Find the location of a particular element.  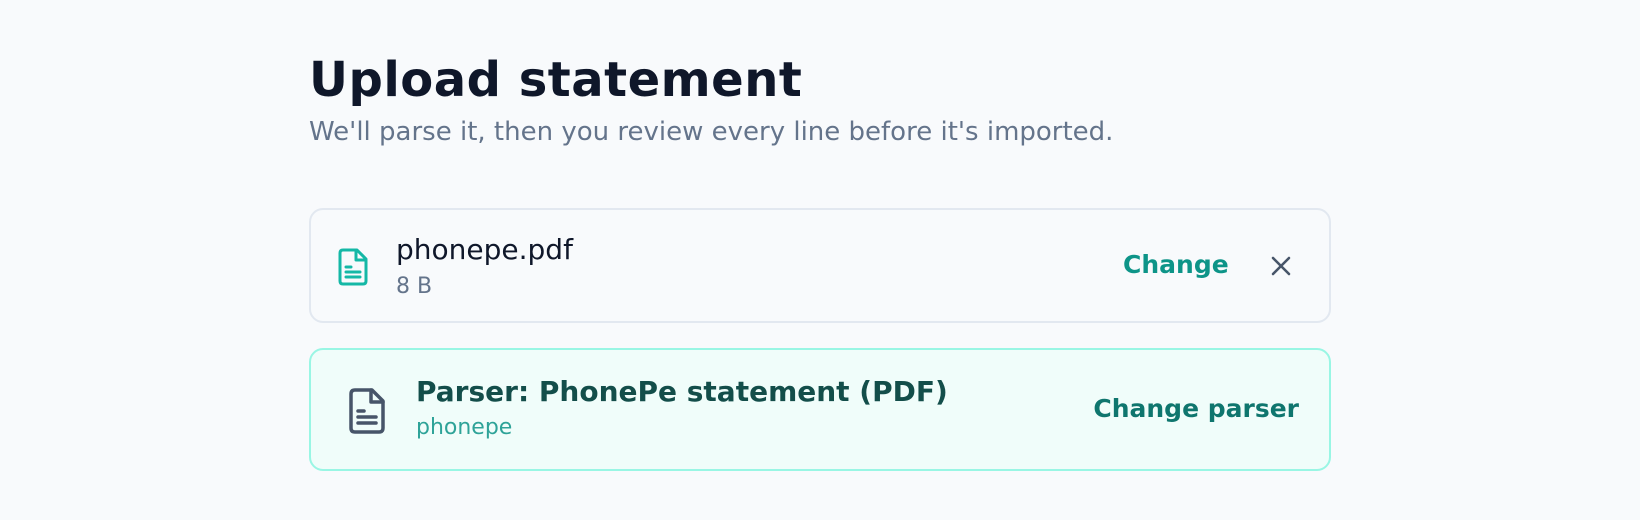

parser-id: phonepe is located at coordinates (464, 427).